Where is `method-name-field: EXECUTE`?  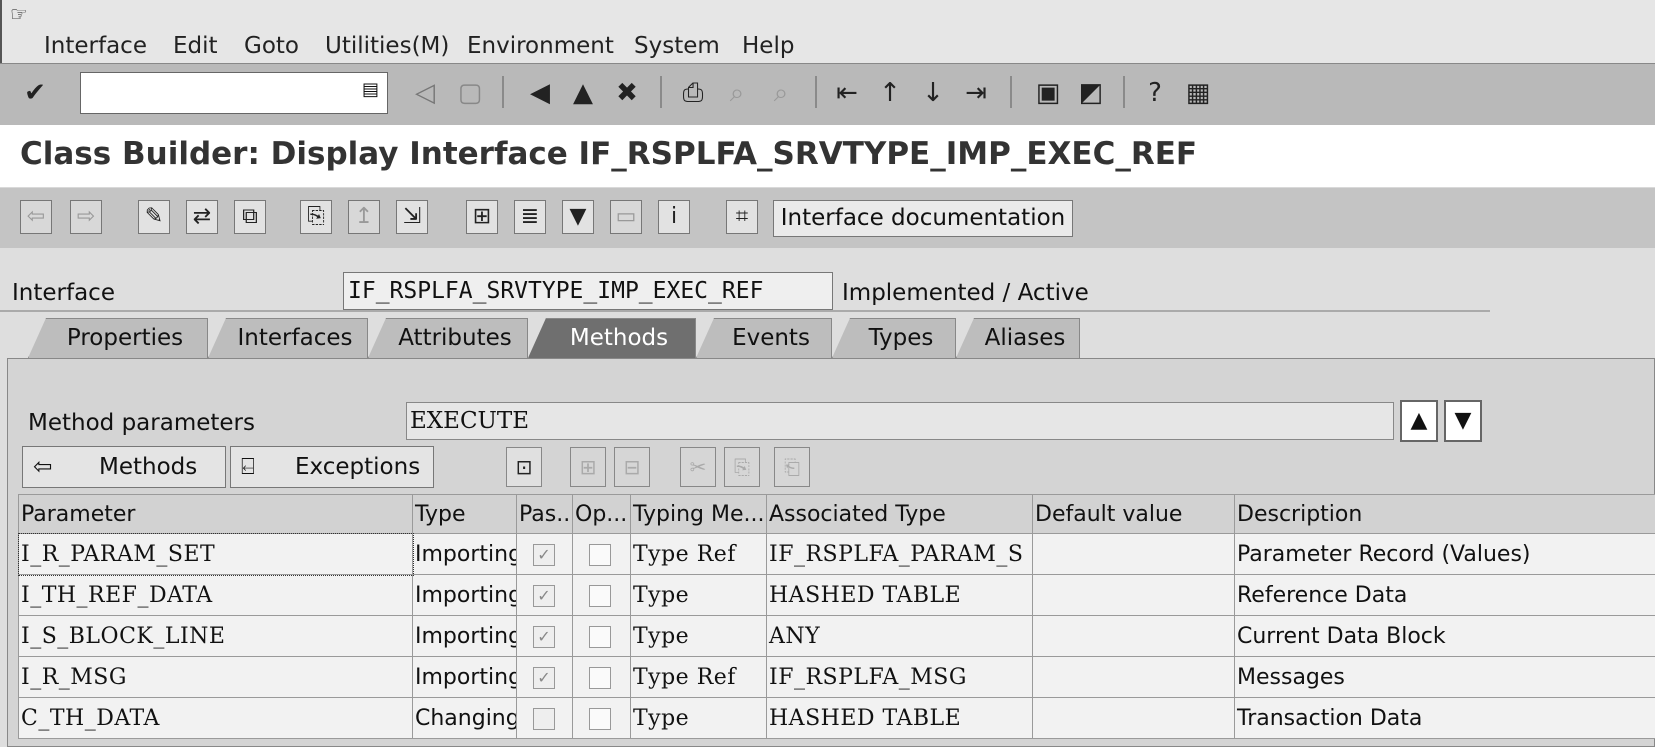 method-name-field: EXECUTE is located at coordinates (900, 421).